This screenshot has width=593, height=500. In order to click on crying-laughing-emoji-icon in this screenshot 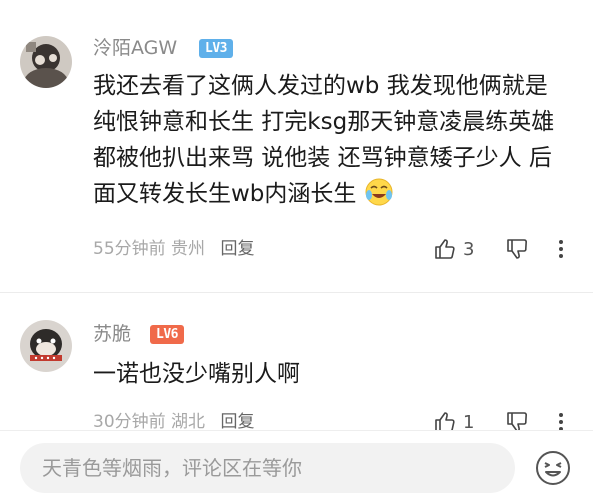, I will do `click(379, 192)`.